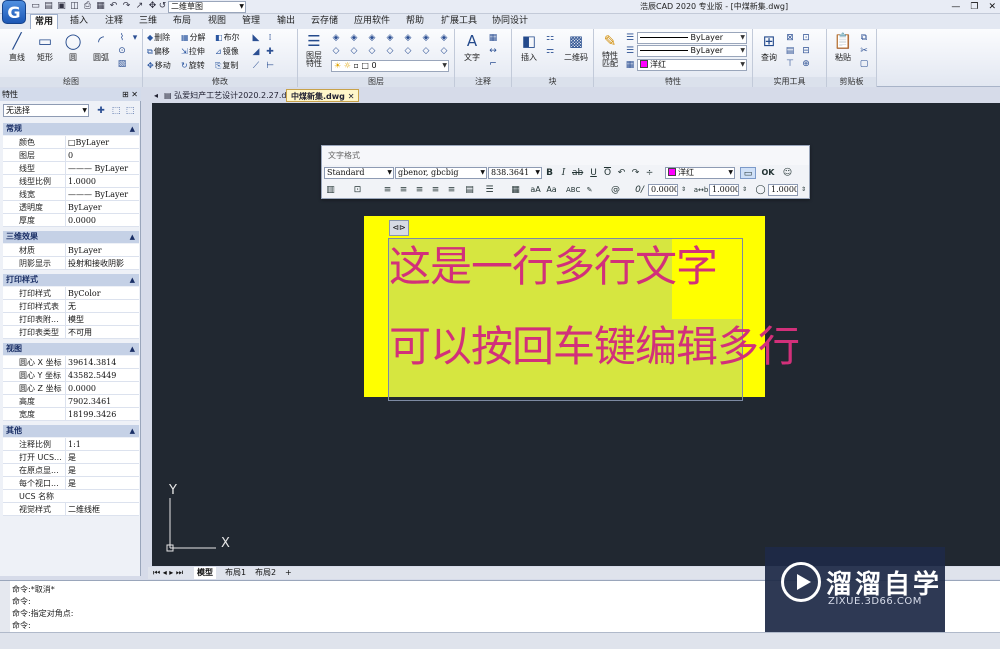 The image size is (1000, 649). Describe the element at coordinates (227, 52) in the screenshot. I see `mirror-button: ⊿镜像` at that location.